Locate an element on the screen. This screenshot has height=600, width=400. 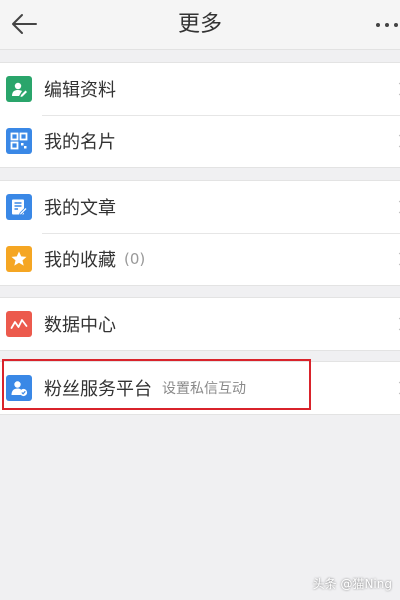
menu-item-label: 粉丝服务平台 is located at coordinates (98, 389).